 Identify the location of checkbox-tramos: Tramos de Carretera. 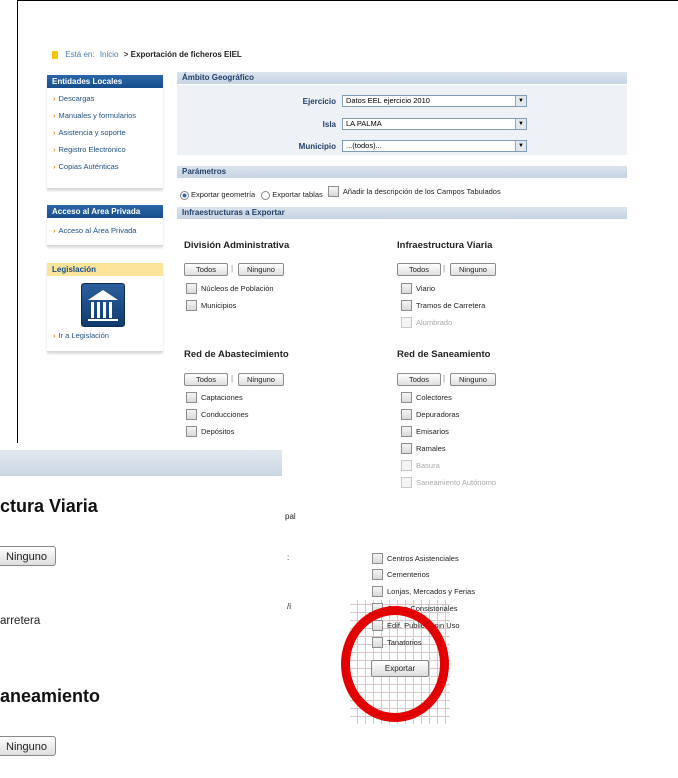
(443, 305).